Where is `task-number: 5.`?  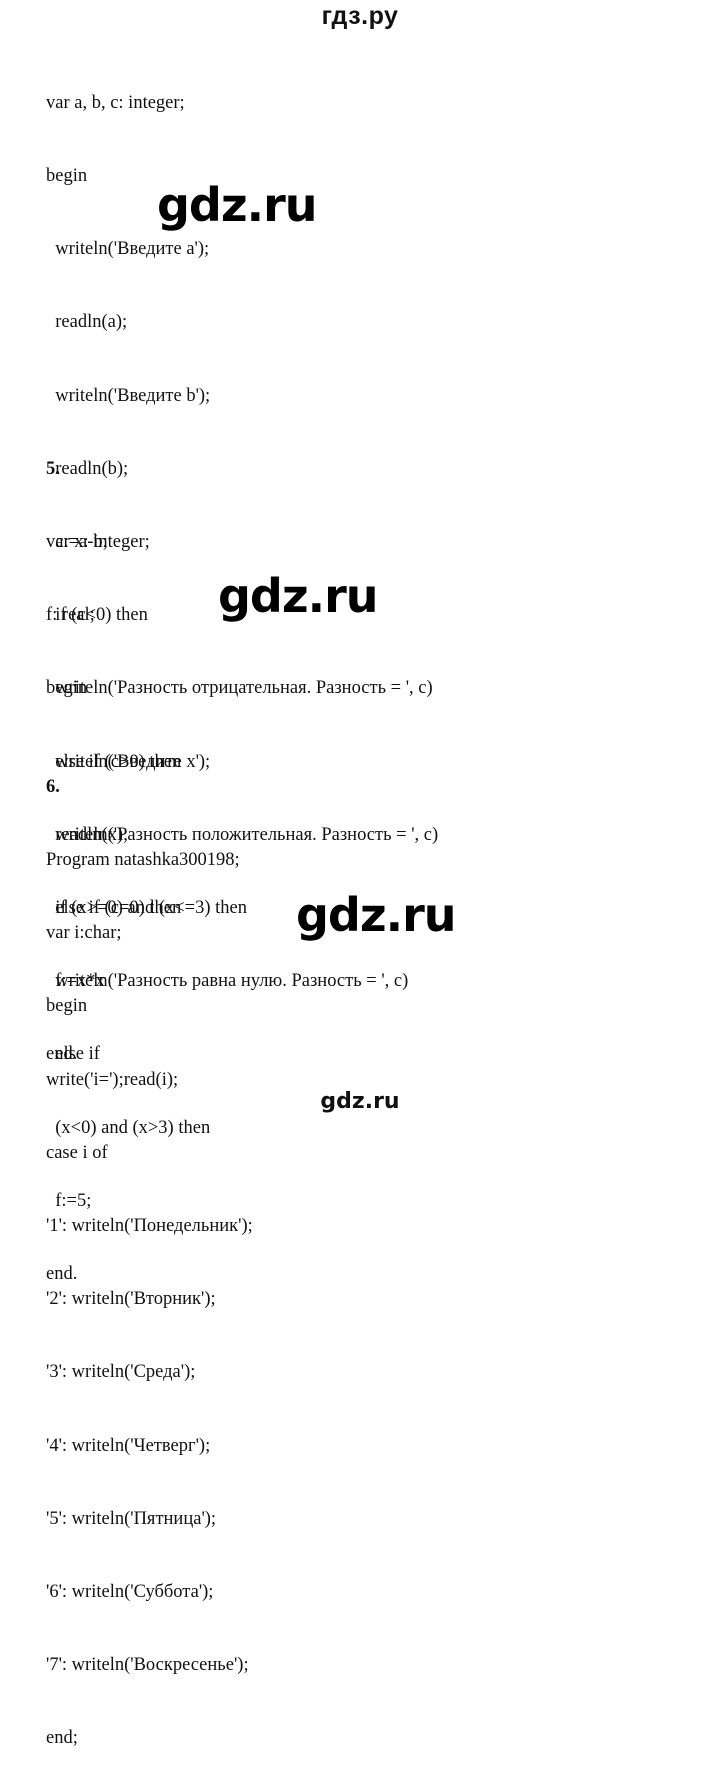 task-number: 5. is located at coordinates (53, 468).